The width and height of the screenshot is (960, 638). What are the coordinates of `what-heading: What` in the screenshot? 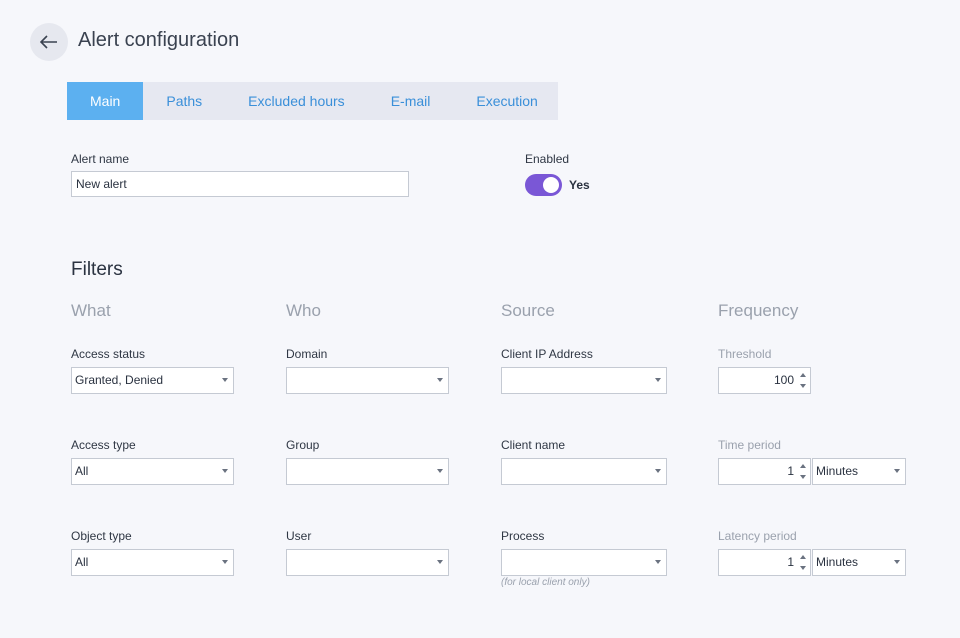 It's located at (91, 310).